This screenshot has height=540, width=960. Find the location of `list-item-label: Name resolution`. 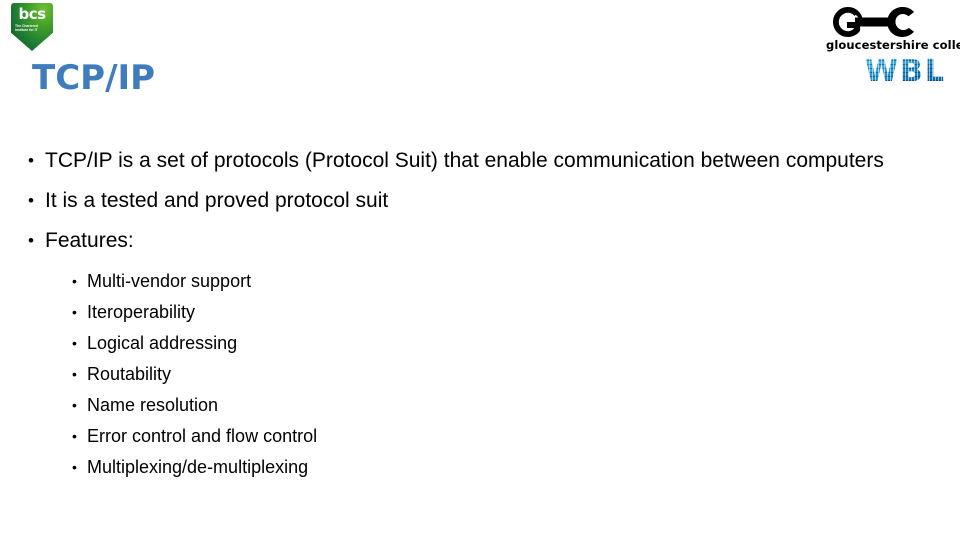

list-item-label: Name resolution is located at coordinates (153, 405).